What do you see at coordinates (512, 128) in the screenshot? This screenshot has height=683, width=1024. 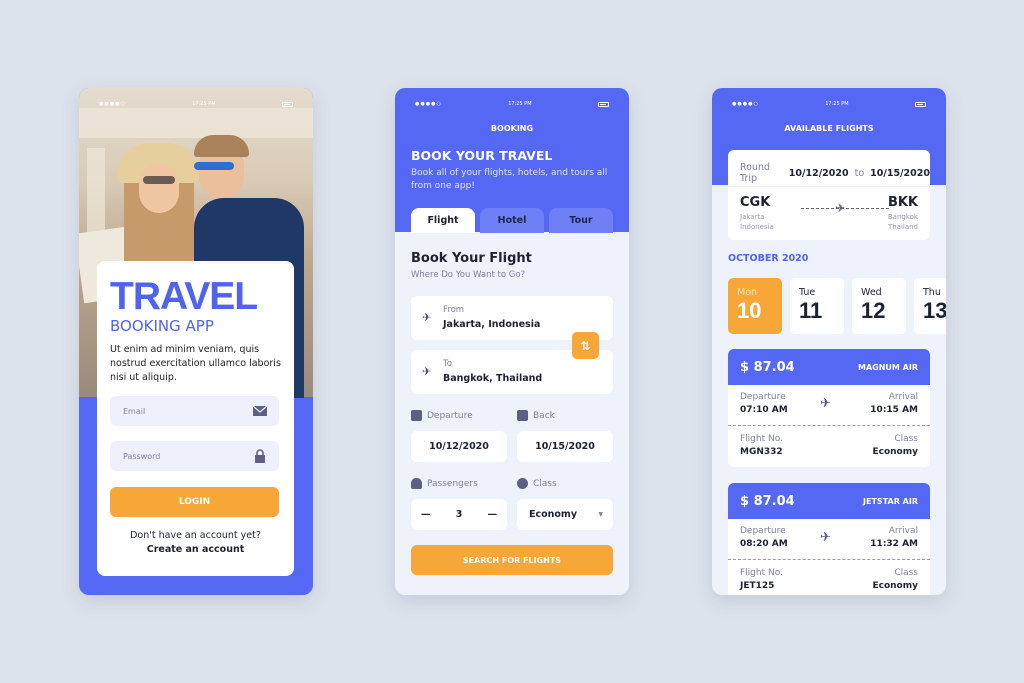 I see `header-title: BOOKING` at bounding box center [512, 128].